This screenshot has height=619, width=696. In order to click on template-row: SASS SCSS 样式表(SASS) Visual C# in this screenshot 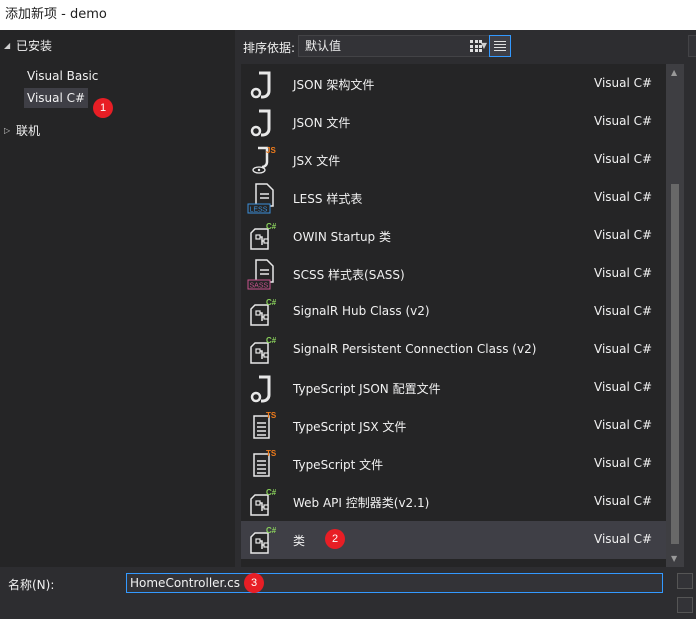, I will do `click(453, 274)`.